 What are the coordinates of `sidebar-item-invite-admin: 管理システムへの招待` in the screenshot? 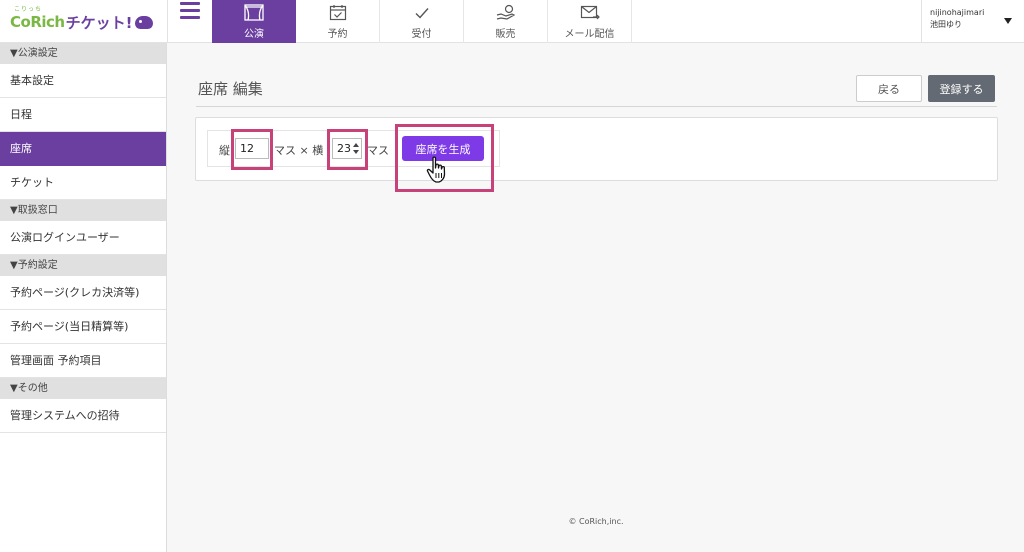 It's located at (83, 416).